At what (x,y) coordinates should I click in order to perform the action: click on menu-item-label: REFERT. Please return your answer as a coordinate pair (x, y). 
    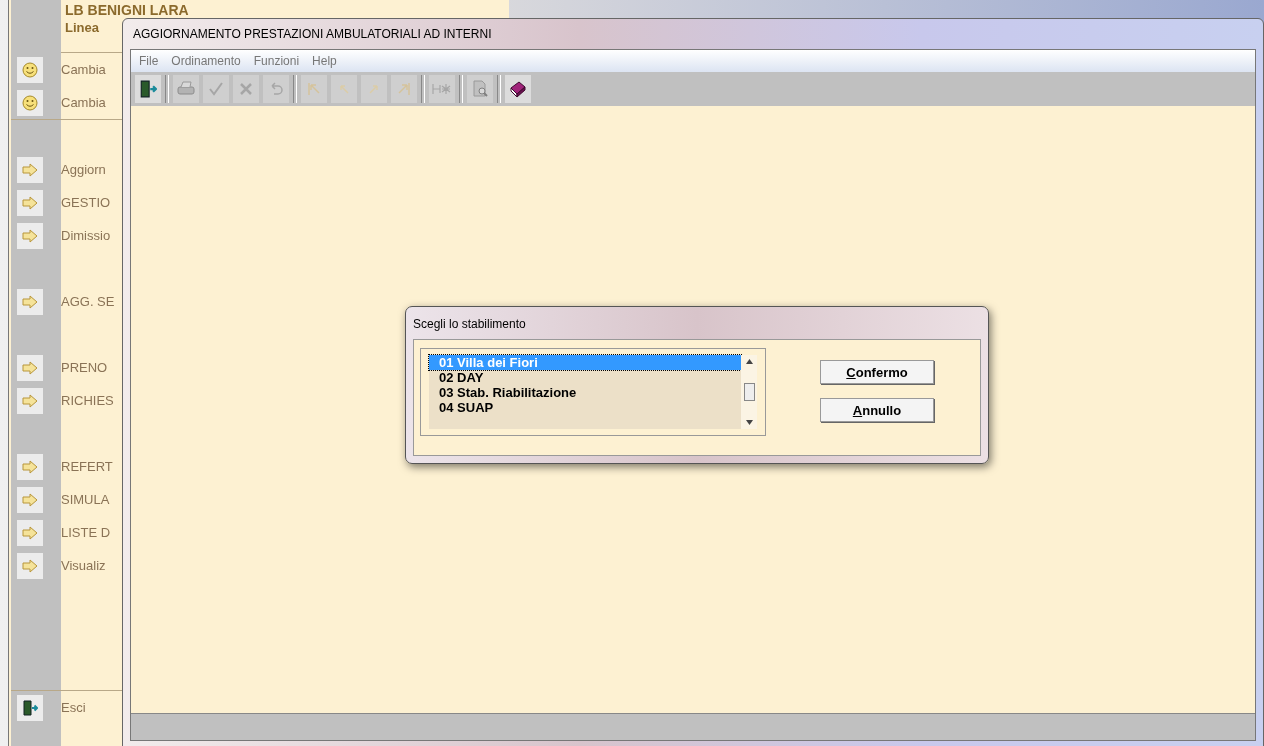
    Looking at the image, I should click on (84, 466).